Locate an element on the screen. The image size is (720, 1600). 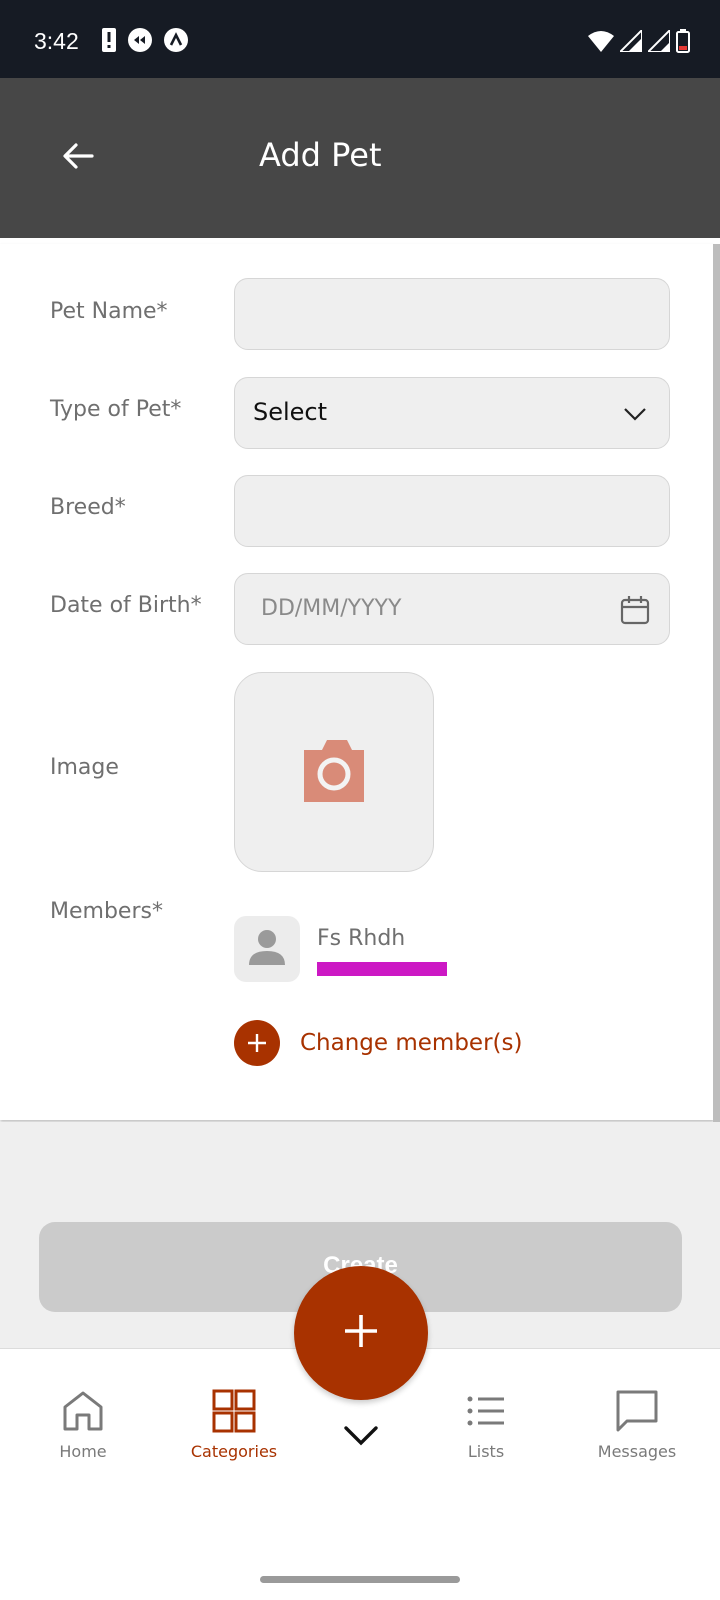
media-icon is located at coordinates (140, 42).